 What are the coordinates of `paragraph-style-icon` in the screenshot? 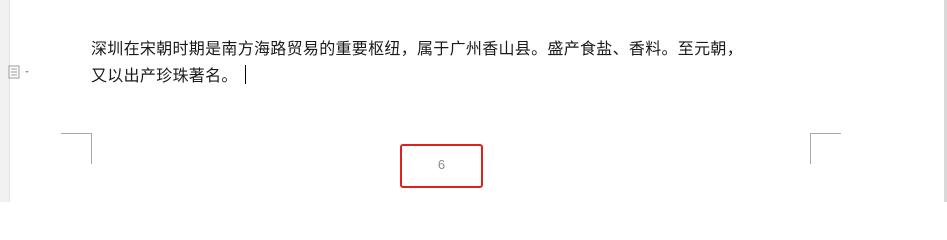 It's located at (20, 72).